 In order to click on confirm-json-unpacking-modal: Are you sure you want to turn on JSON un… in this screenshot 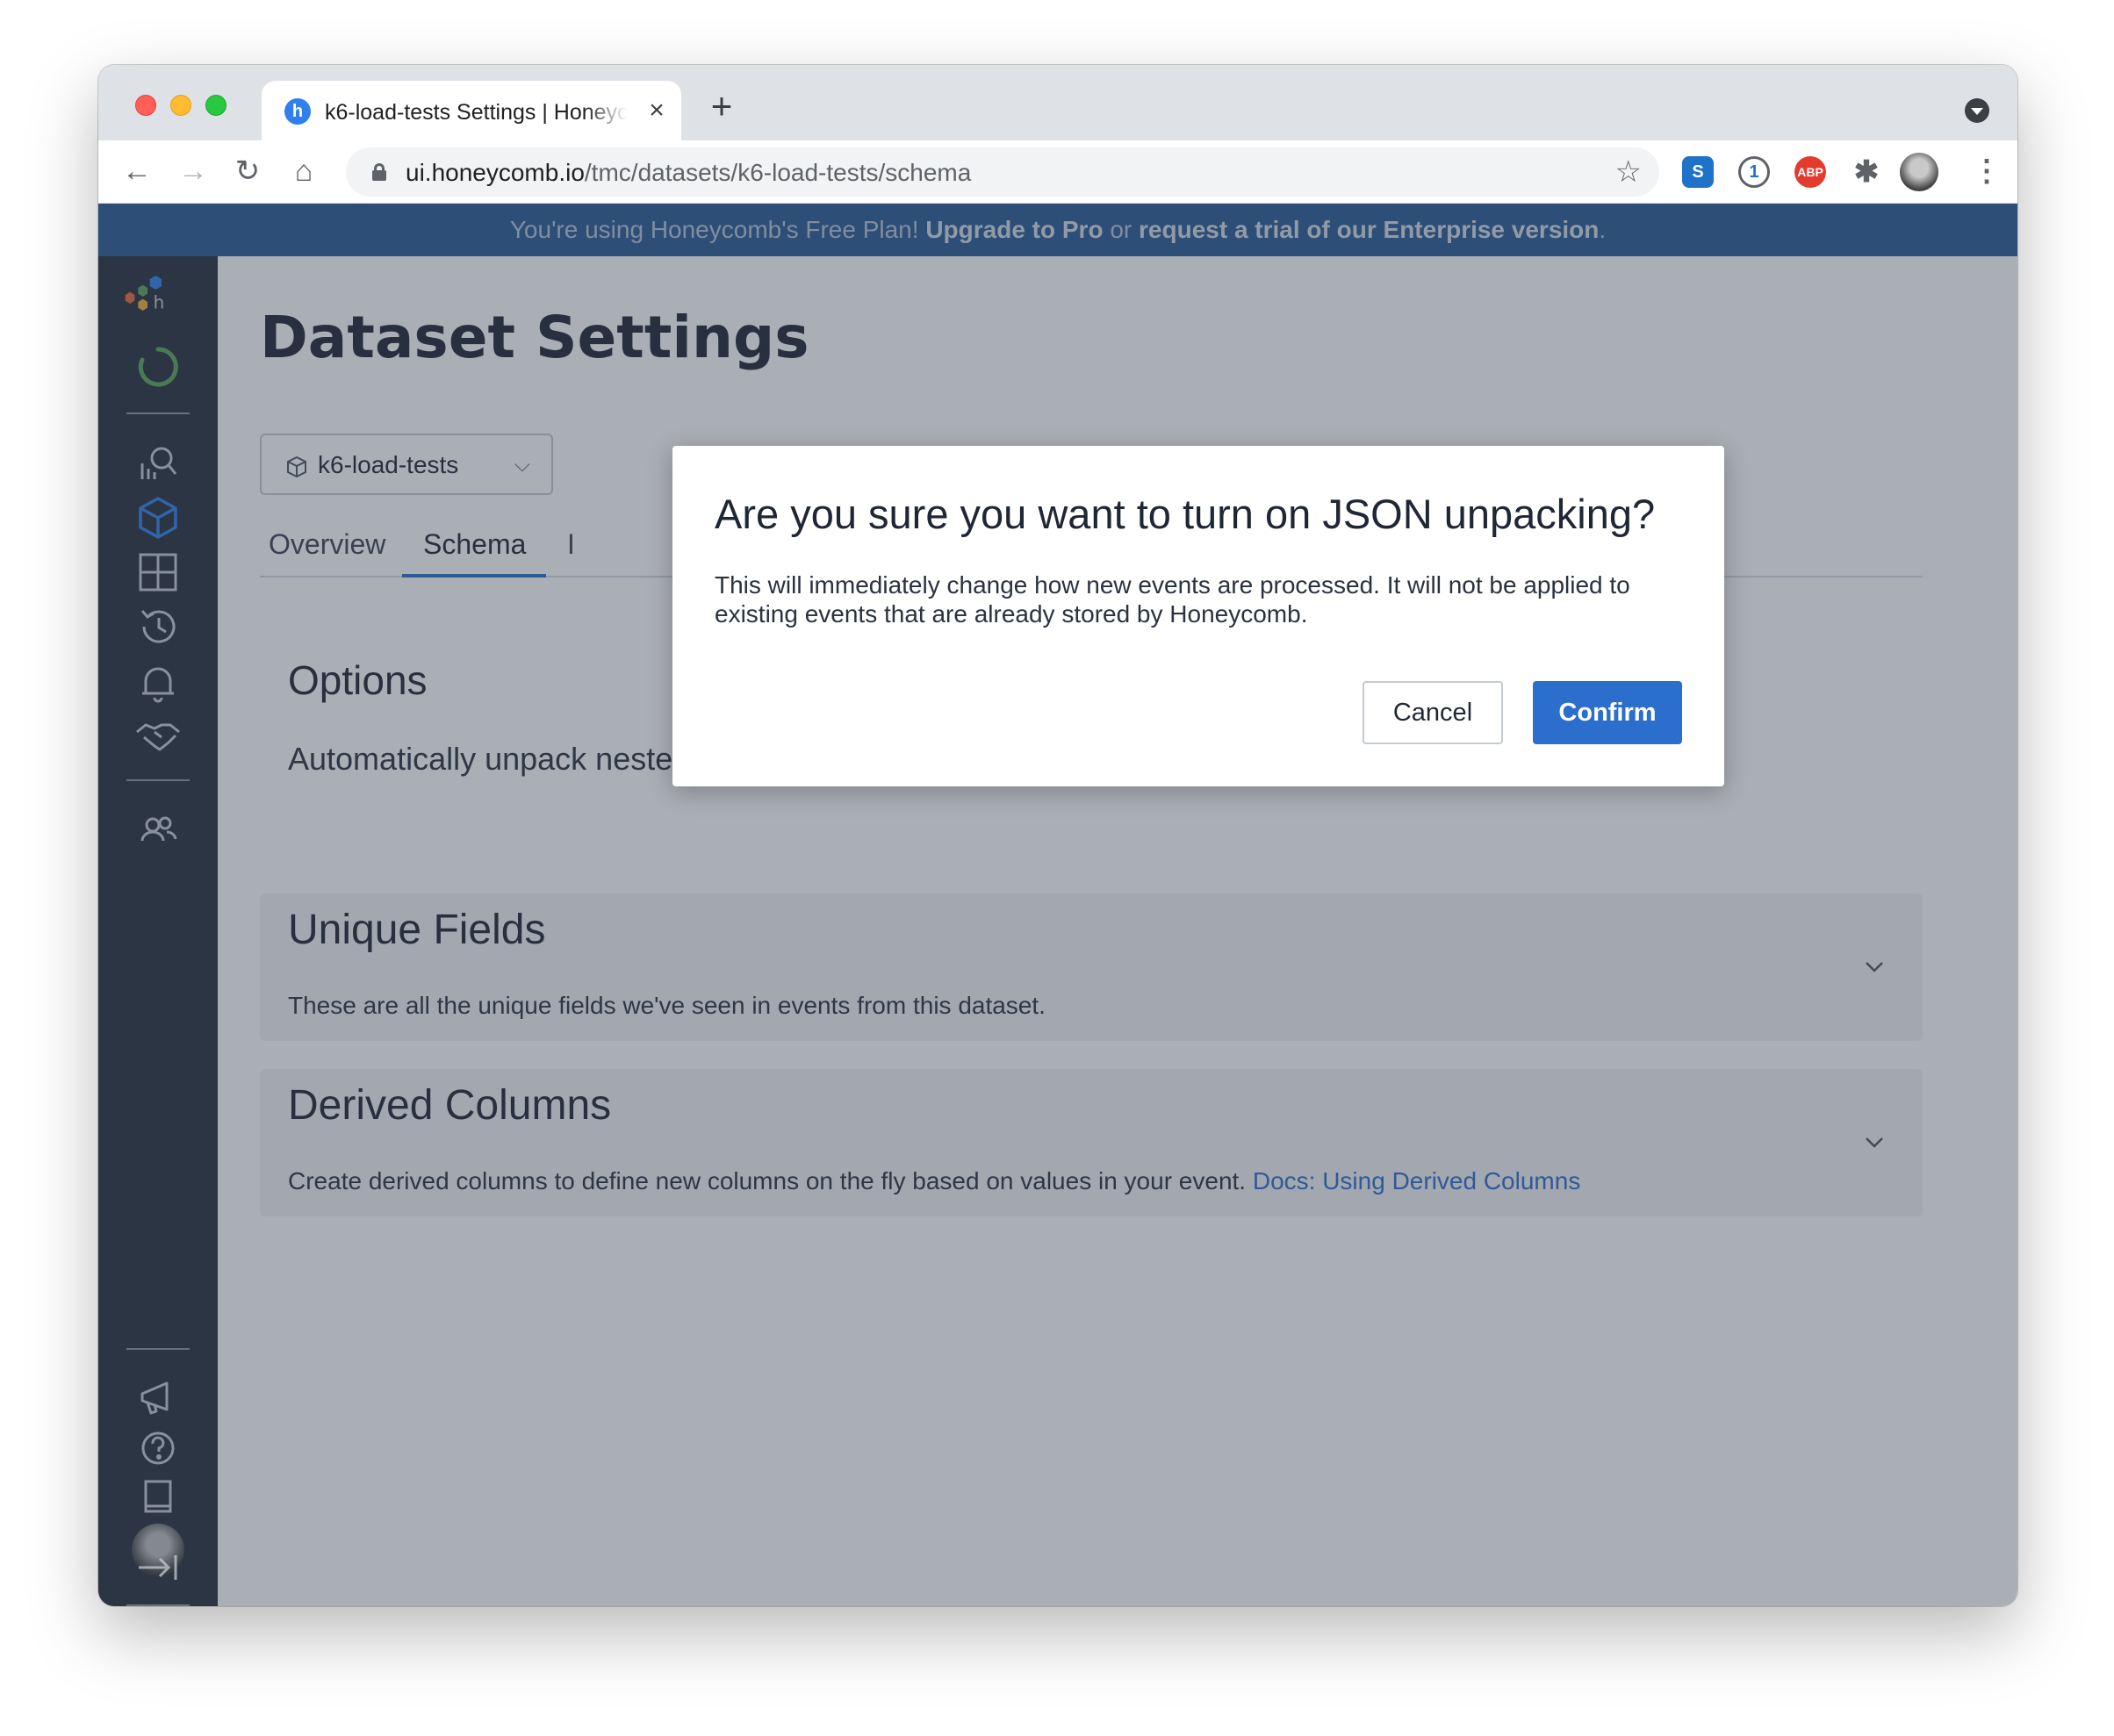, I will do `click(1198, 616)`.